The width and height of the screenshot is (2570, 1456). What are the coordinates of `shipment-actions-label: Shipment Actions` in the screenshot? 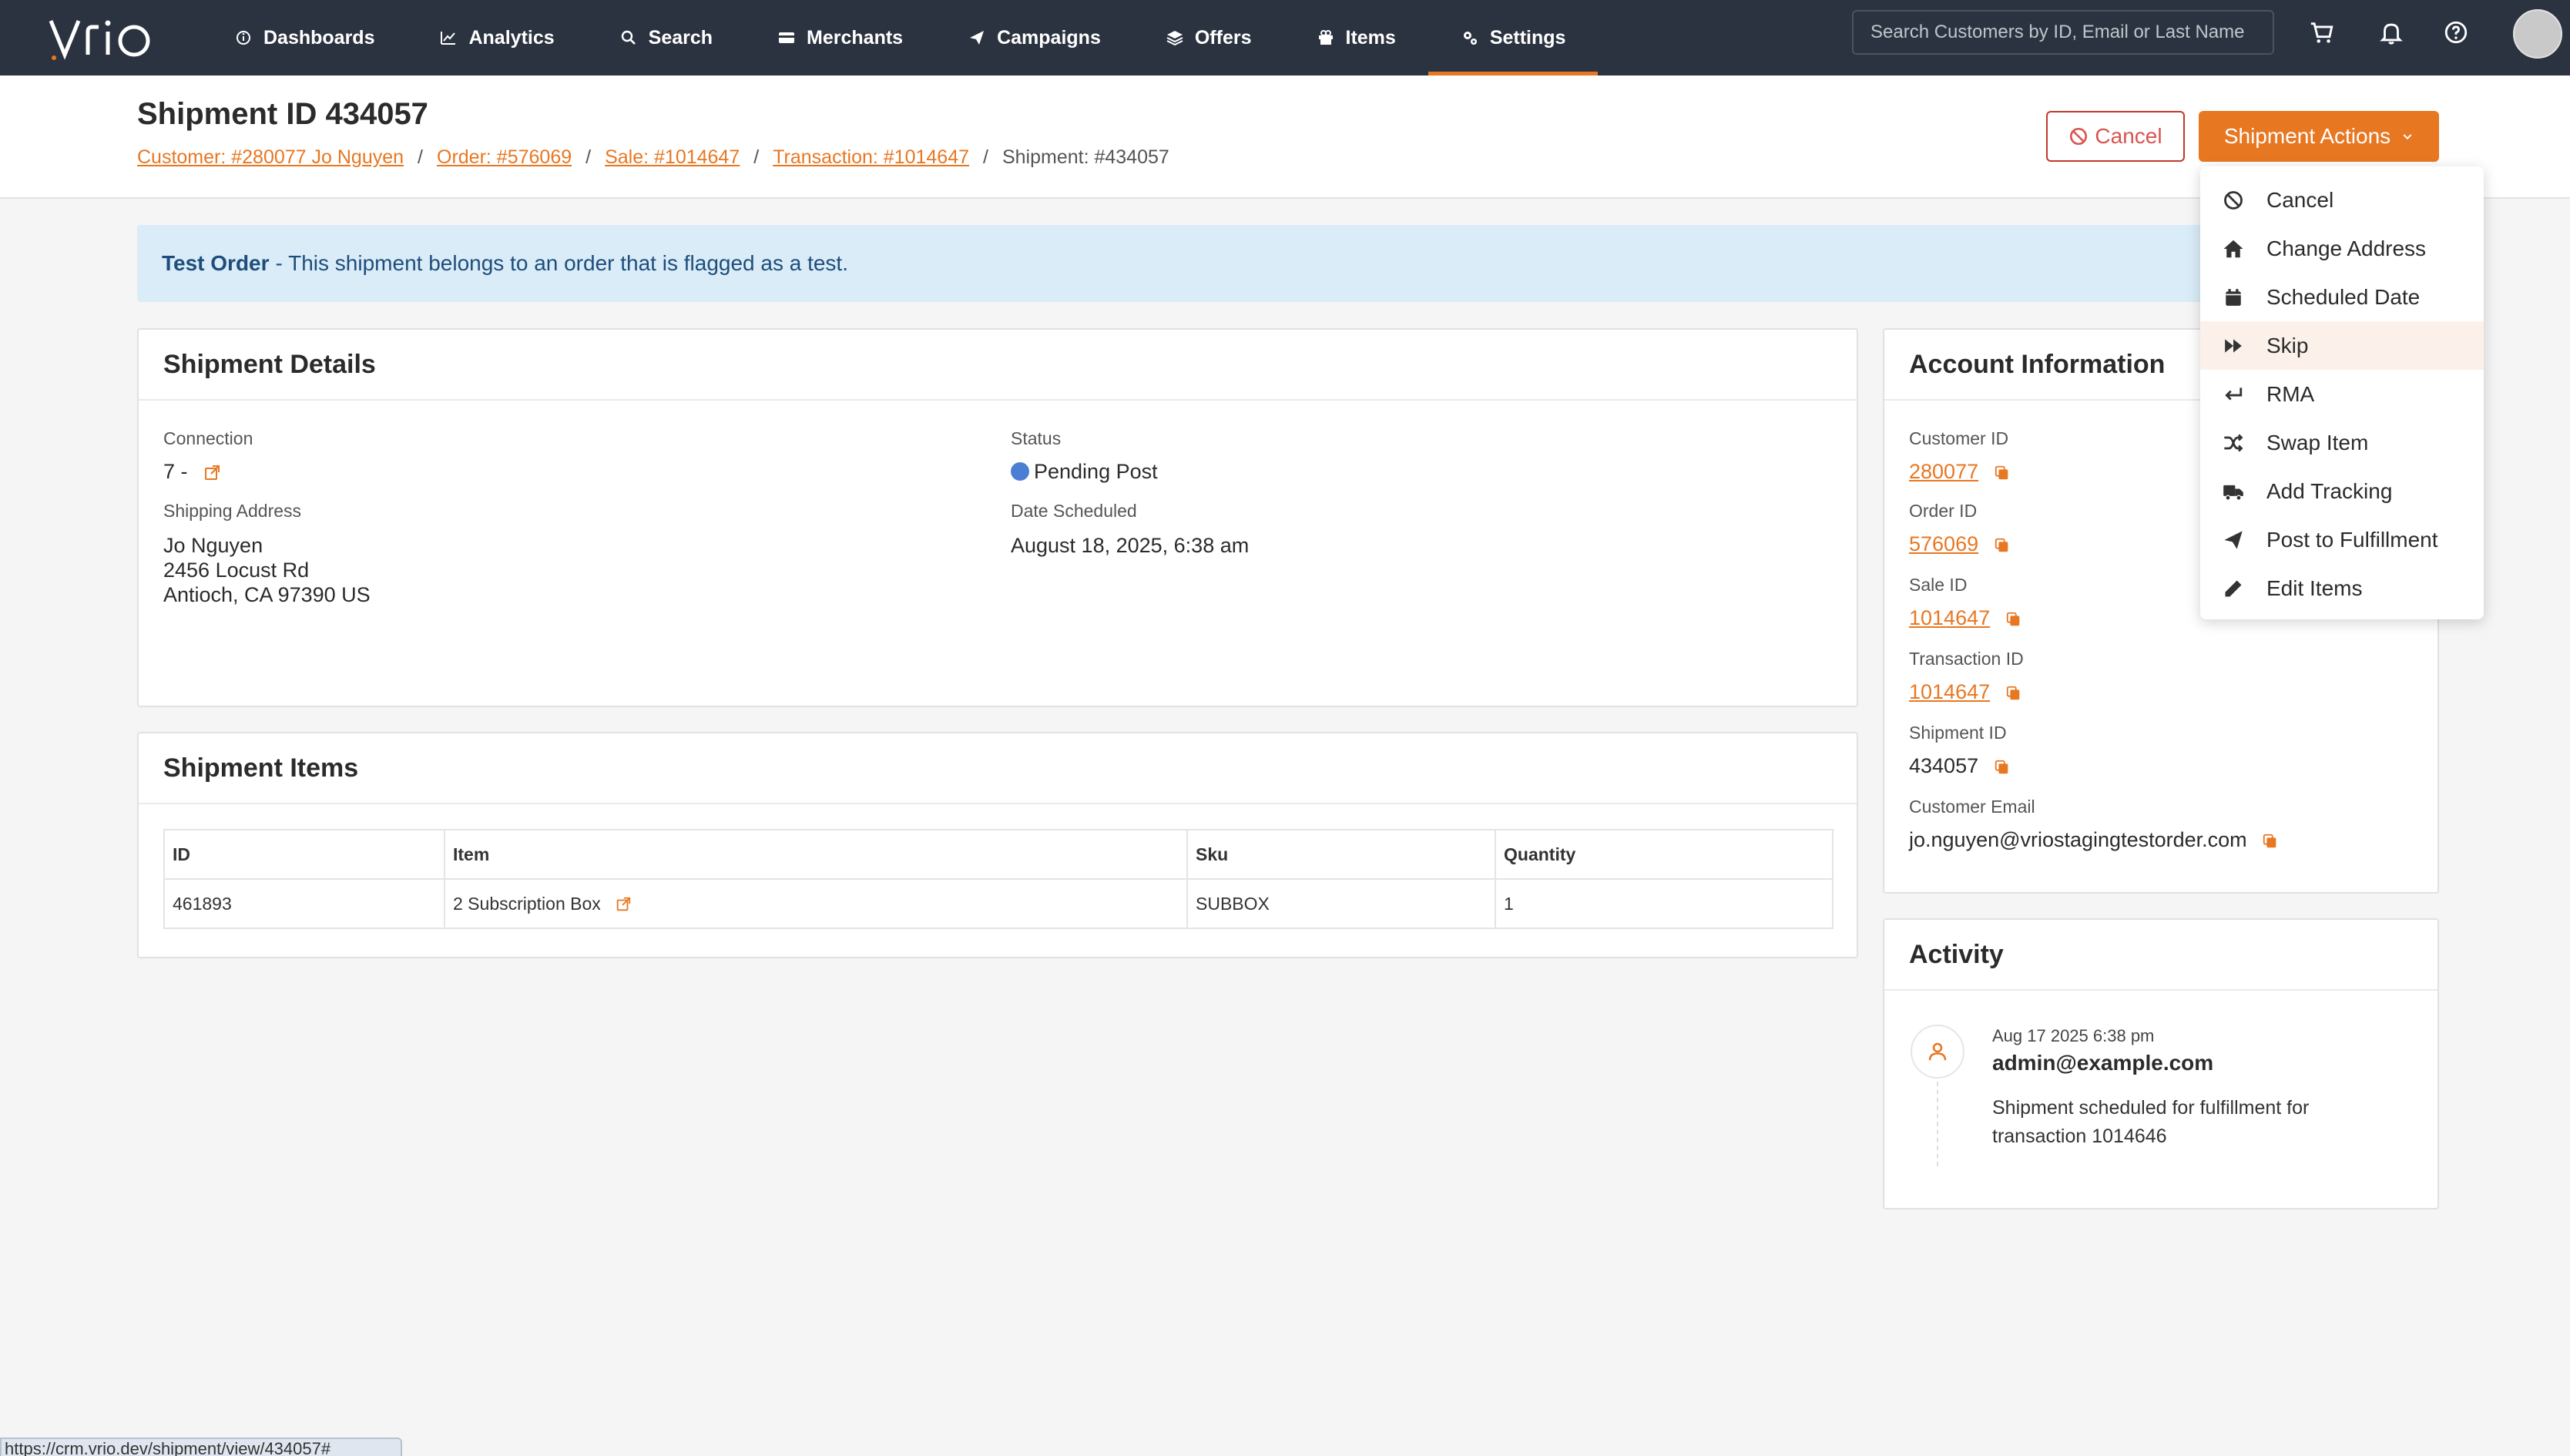 It's located at (2307, 136).